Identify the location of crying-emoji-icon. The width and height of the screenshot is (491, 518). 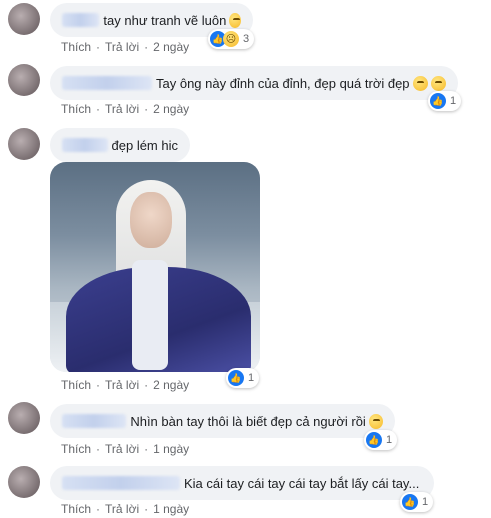
(235, 20).